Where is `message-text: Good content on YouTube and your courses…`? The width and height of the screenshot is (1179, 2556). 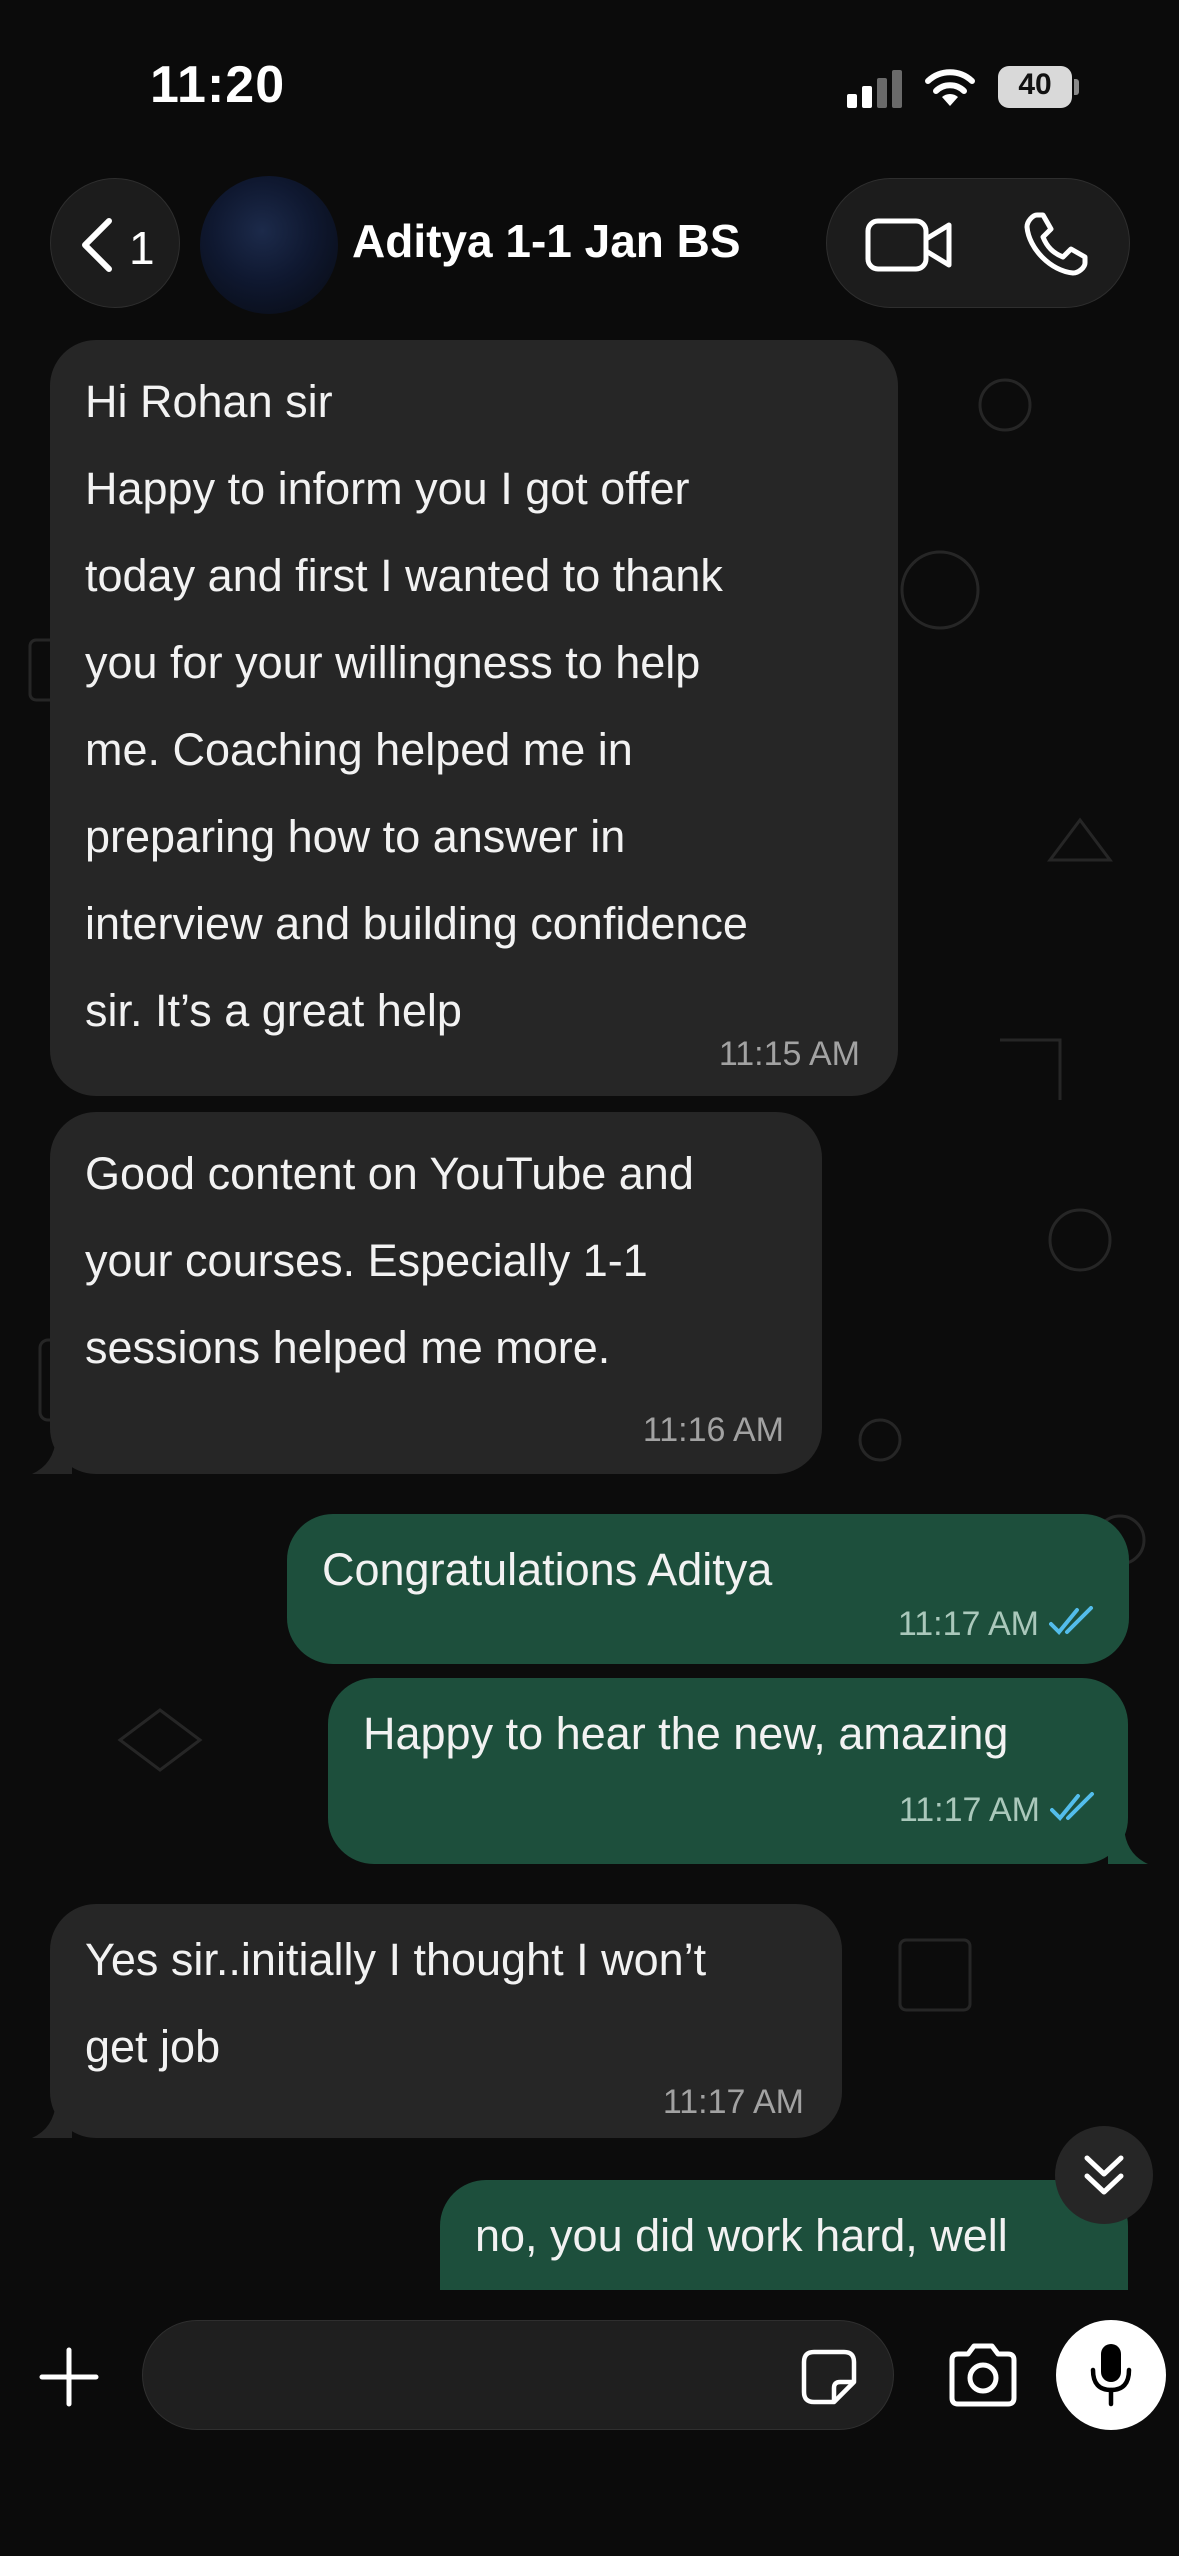 message-text: Good content on YouTube and your courses… is located at coordinates (389, 1260).